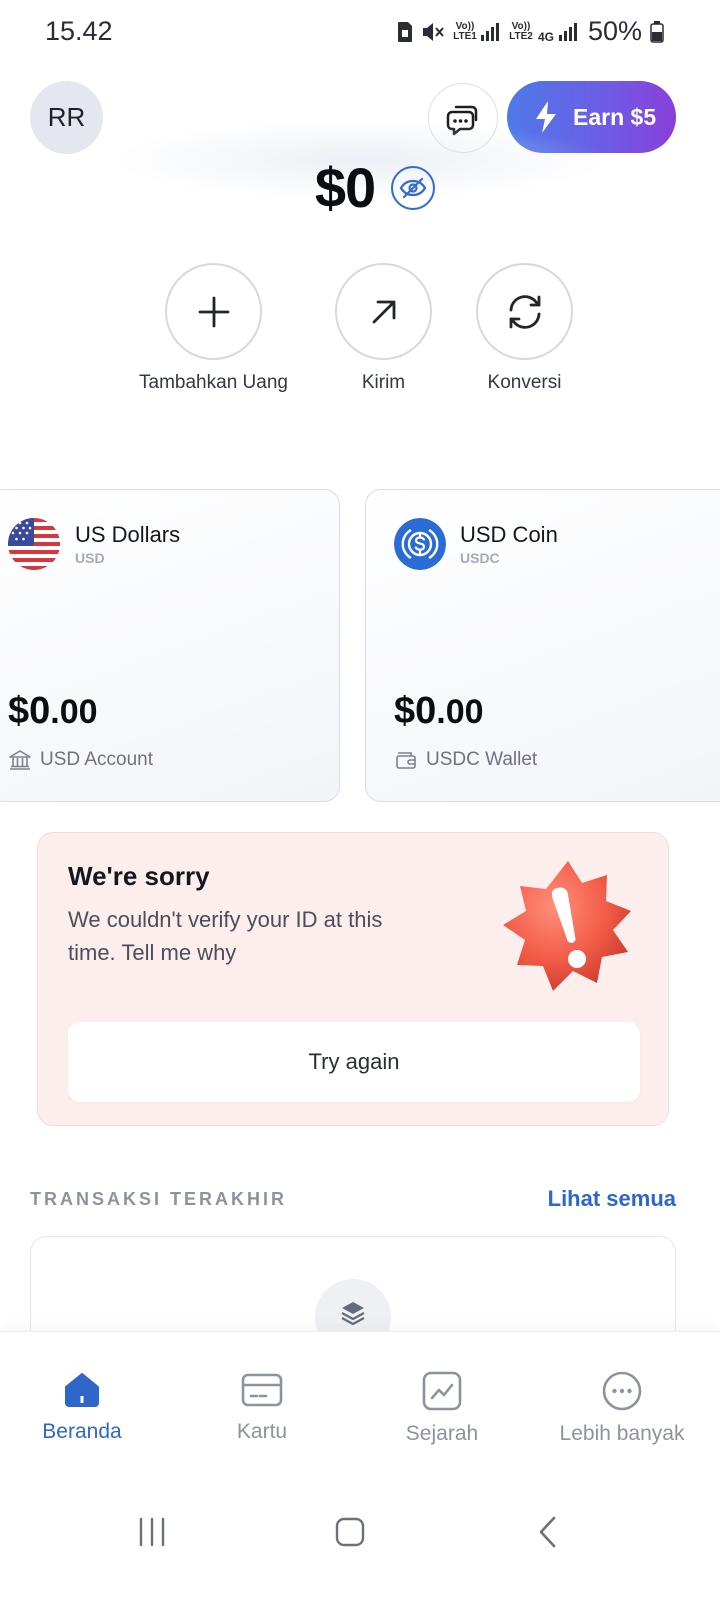  What do you see at coordinates (360, 31) in the screenshot?
I see `status-bar: 15.42 Vo)) LTE1 Vo)) LTE2 4G 50%` at bounding box center [360, 31].